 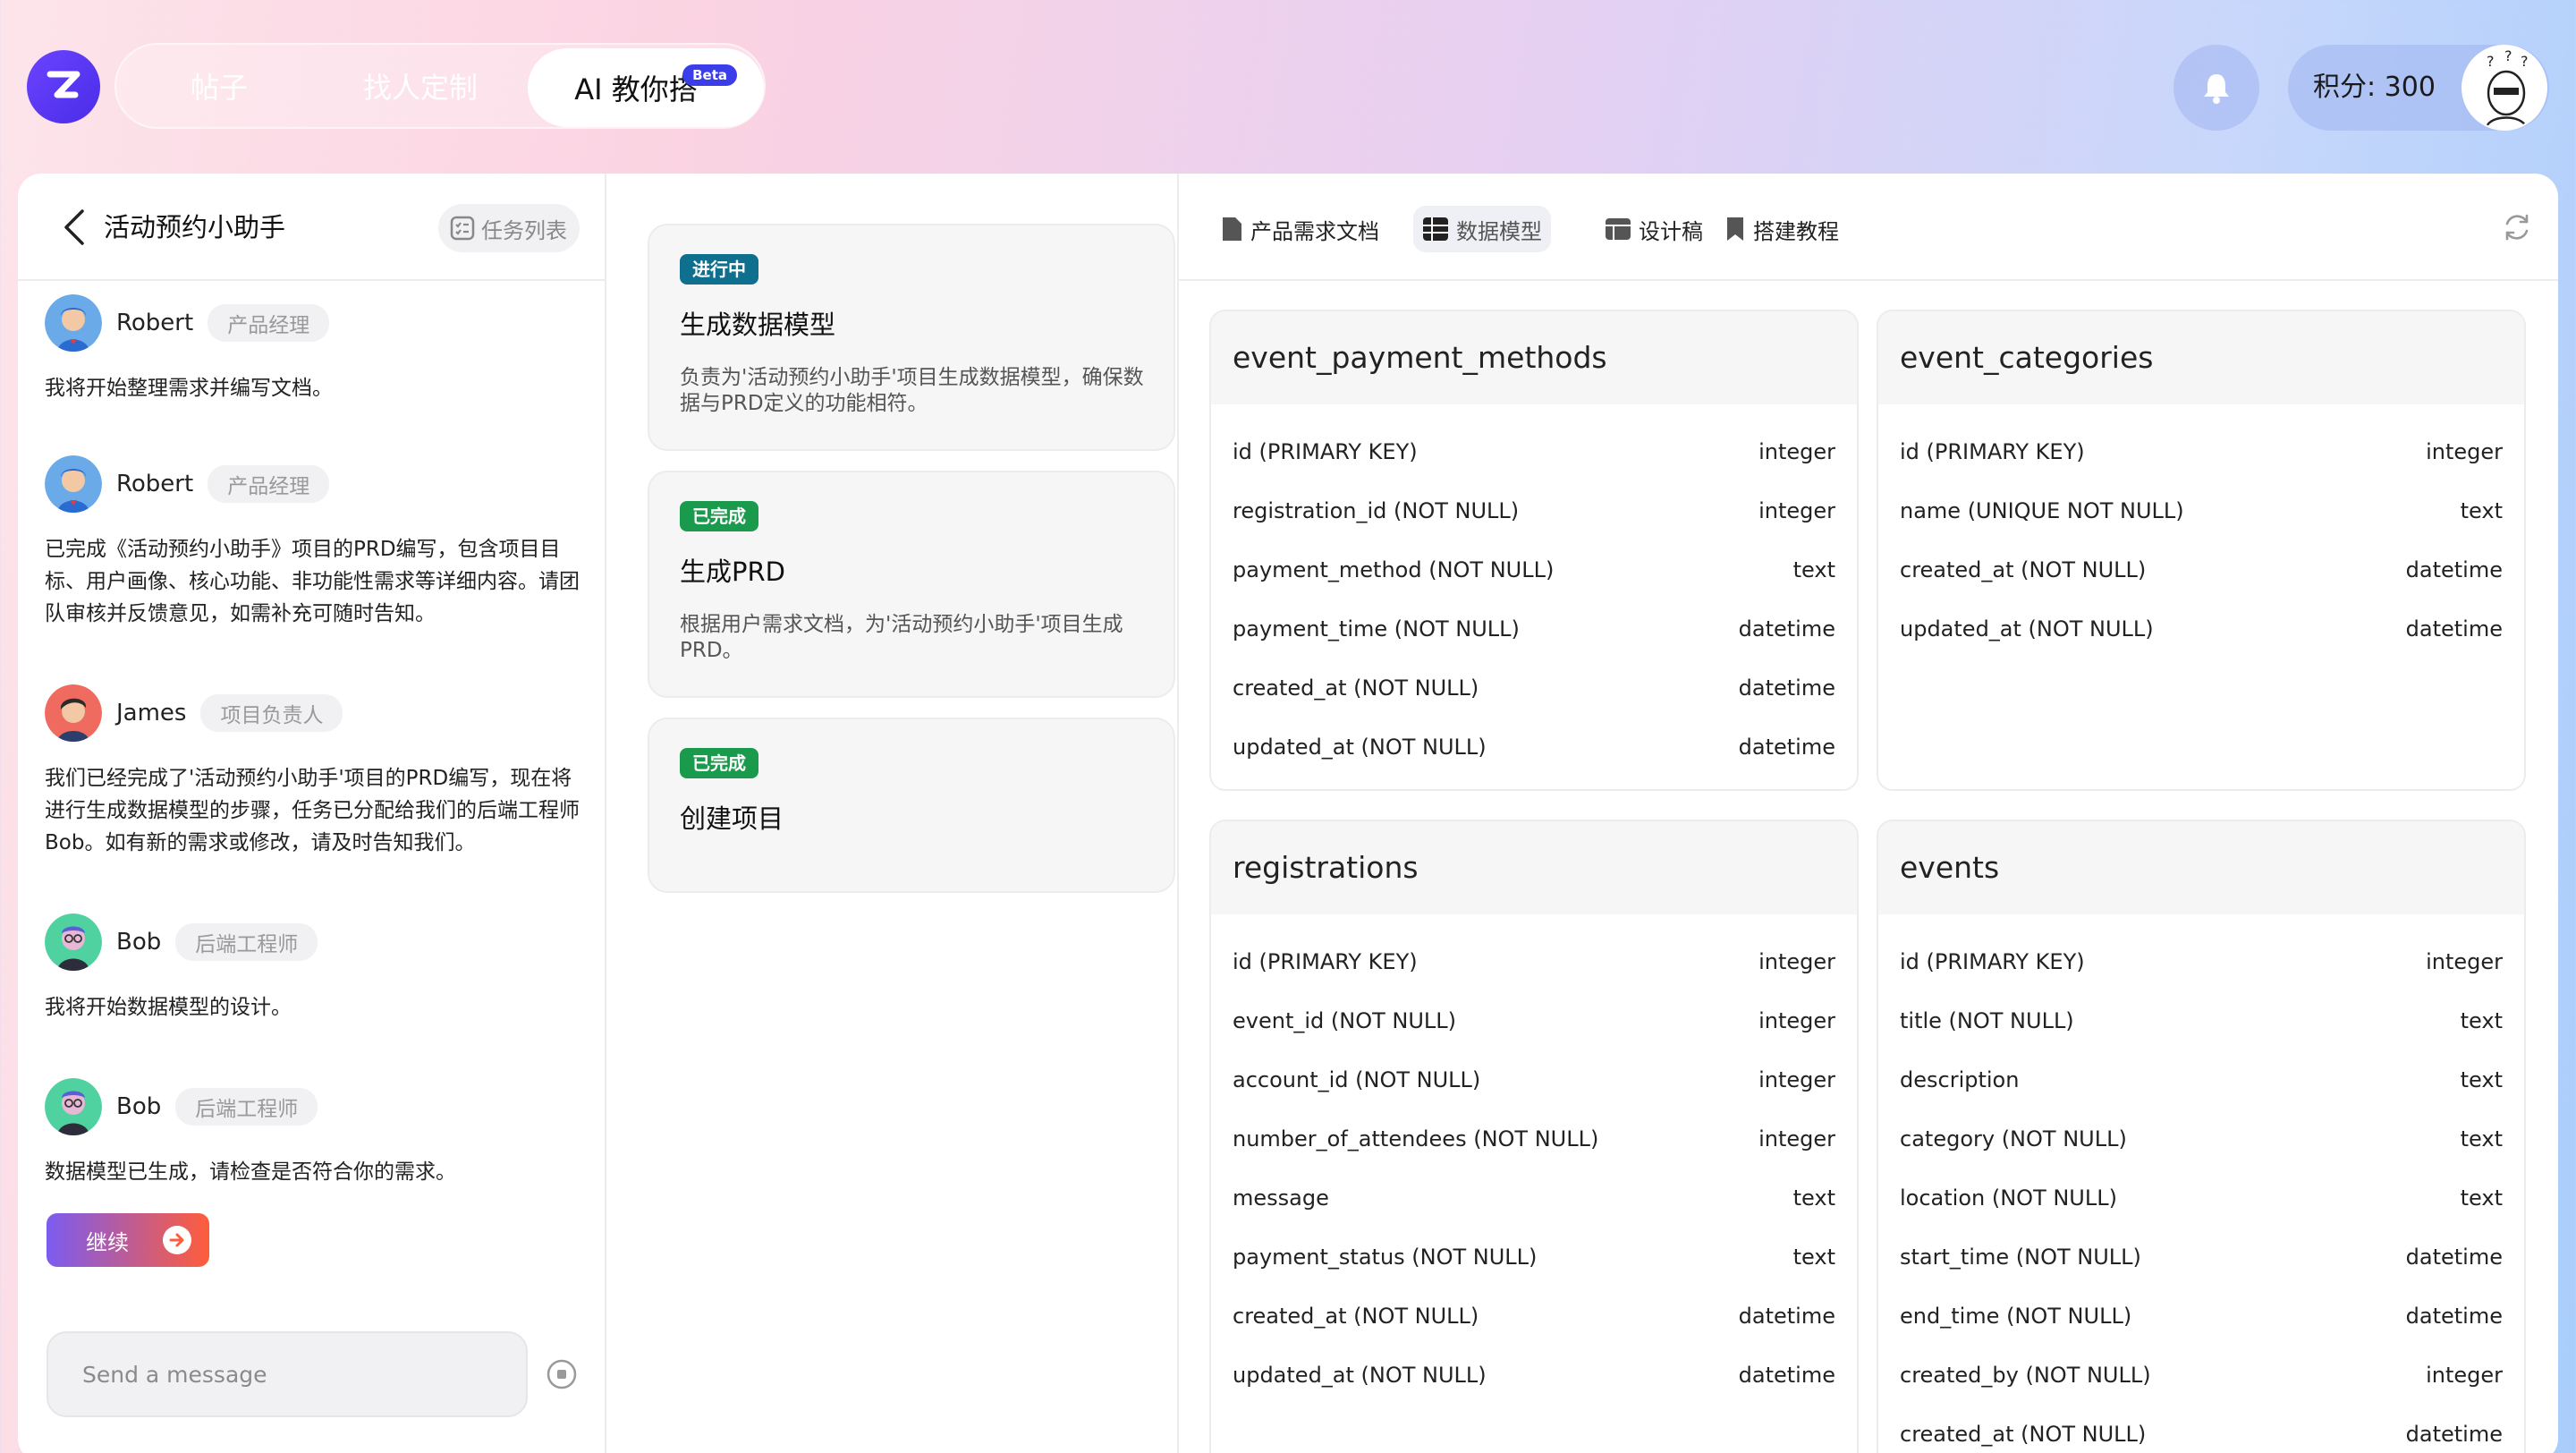 What do you see at coordinates (2201, 357) in the screenshot?
I see `table-name: event_categories` at bounding box center [2201, 357].